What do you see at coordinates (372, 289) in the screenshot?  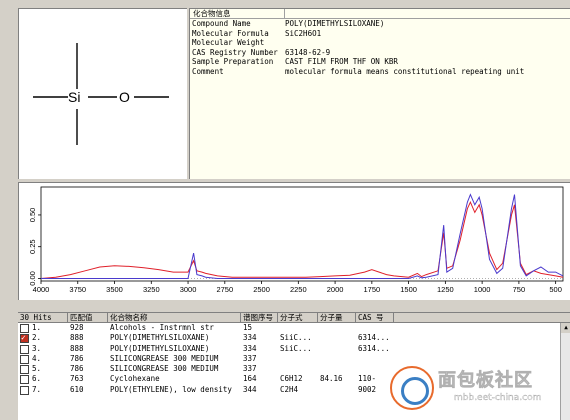 I see `x-tick-label: 1750` at bounding box center [372, 289].